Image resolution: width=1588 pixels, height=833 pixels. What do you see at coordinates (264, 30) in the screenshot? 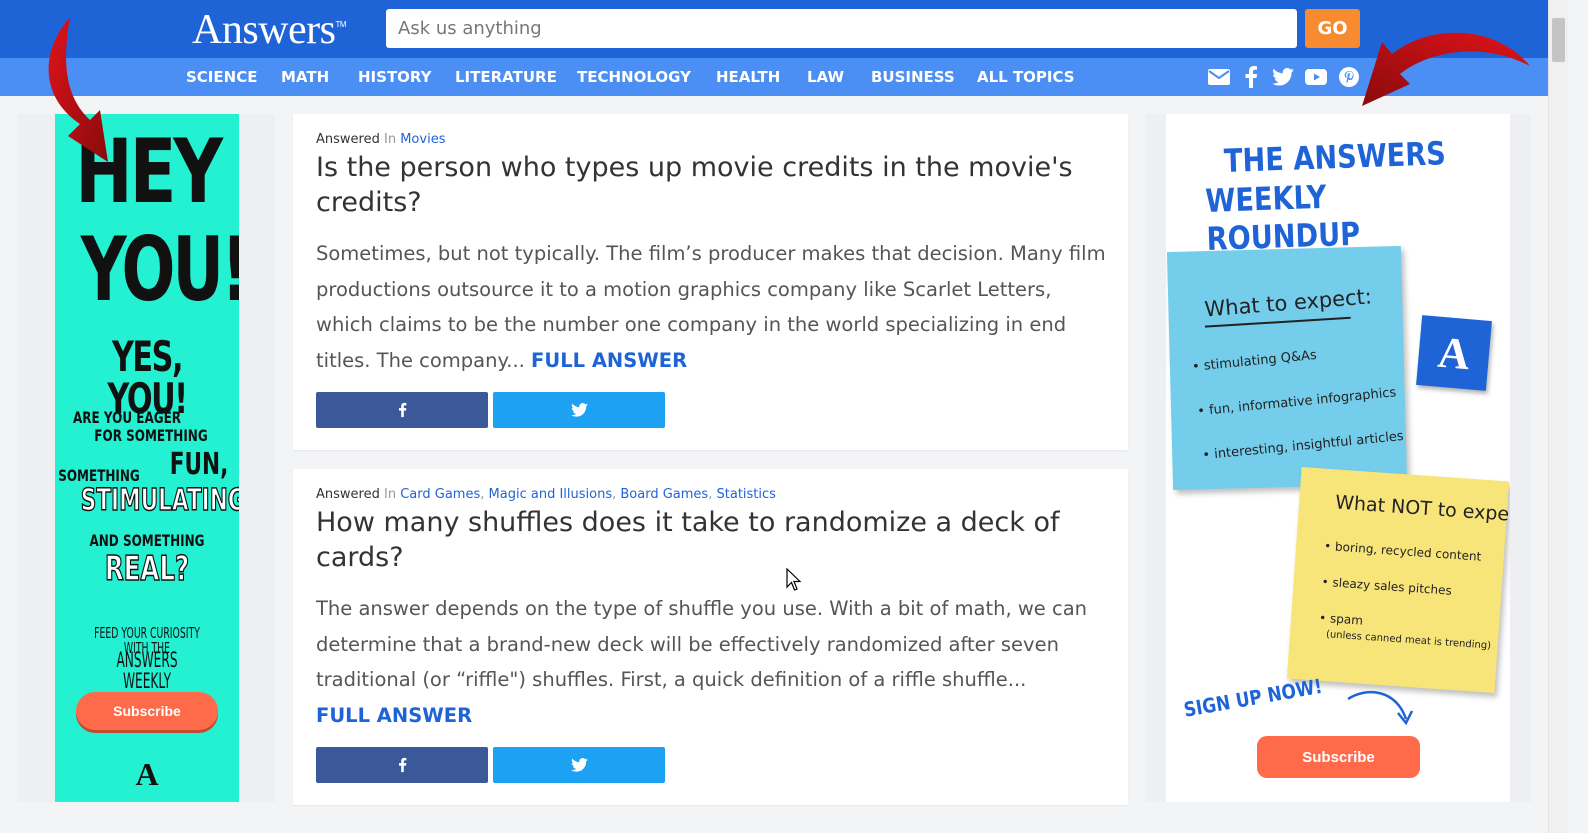
I see `logo-text: Answers` at bounding box center [264, 30].